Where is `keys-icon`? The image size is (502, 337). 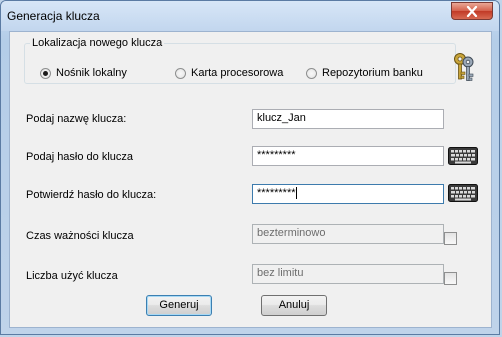
keys-icon is located at coordinates (464, 67).